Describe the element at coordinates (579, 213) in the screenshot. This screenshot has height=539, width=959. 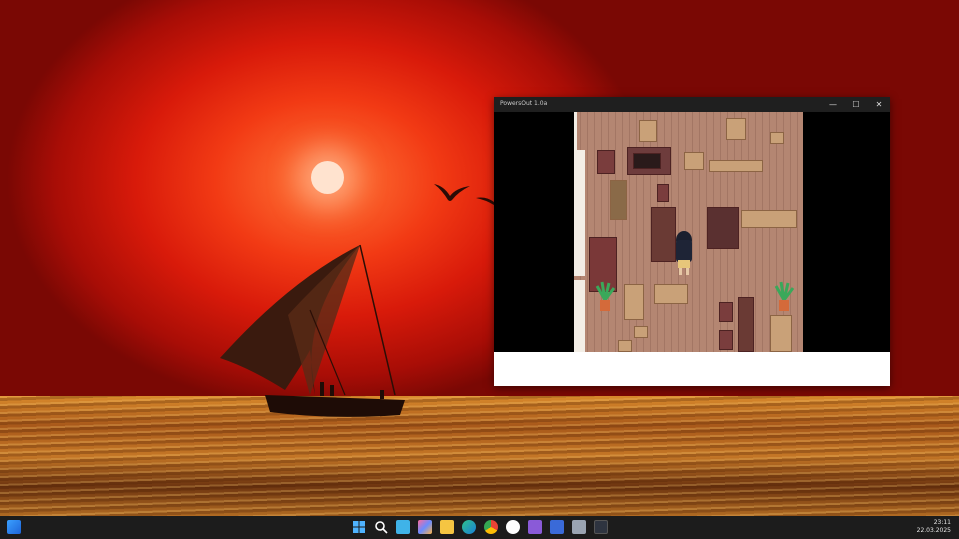
I see `left-wall` at that location.